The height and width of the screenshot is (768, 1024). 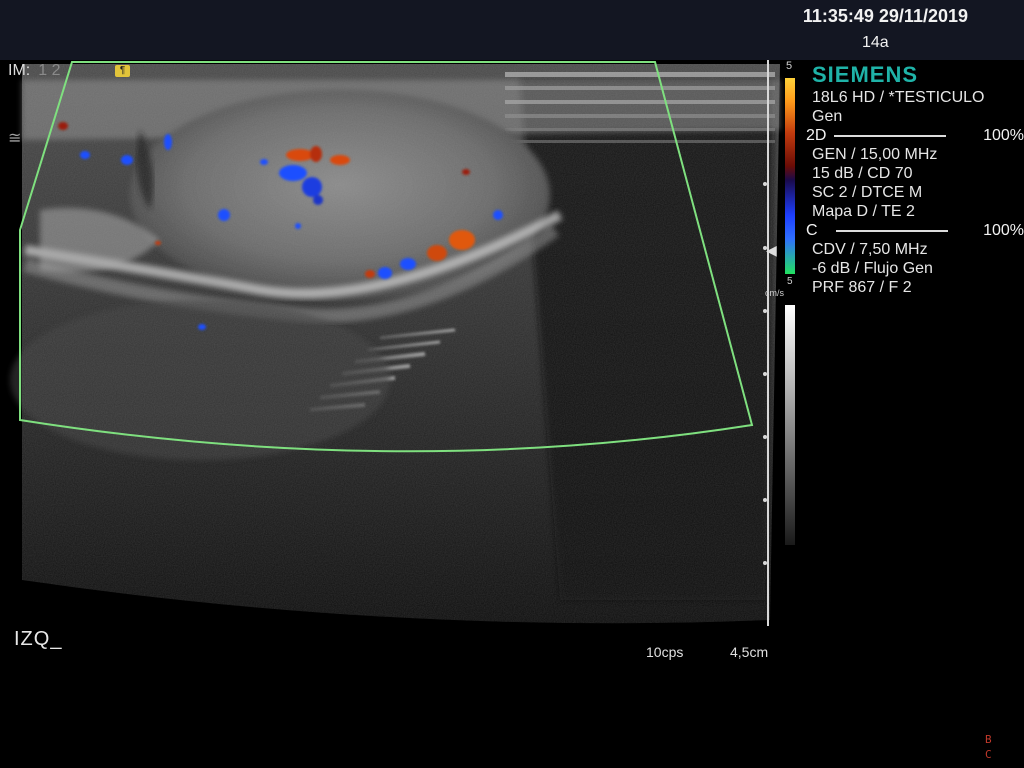 What do you see at coordinates (867, 192) in the screenshot?
I see `info-line: SC 2 / DTCE M` at bounding box center [867, 192].